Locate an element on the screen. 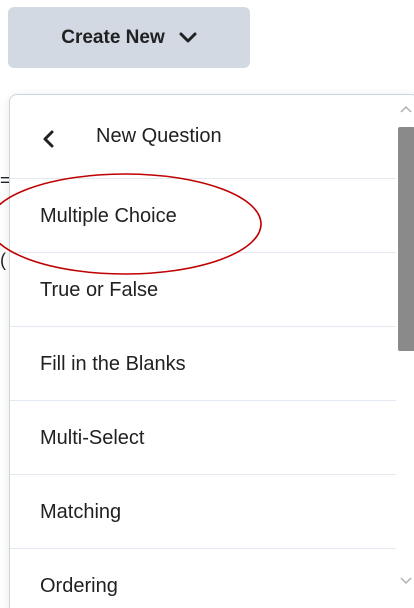 Image resolution: width=414 pixels, height=608 pixels. menu-item-label: True or False is located at coordinates (99, 290).